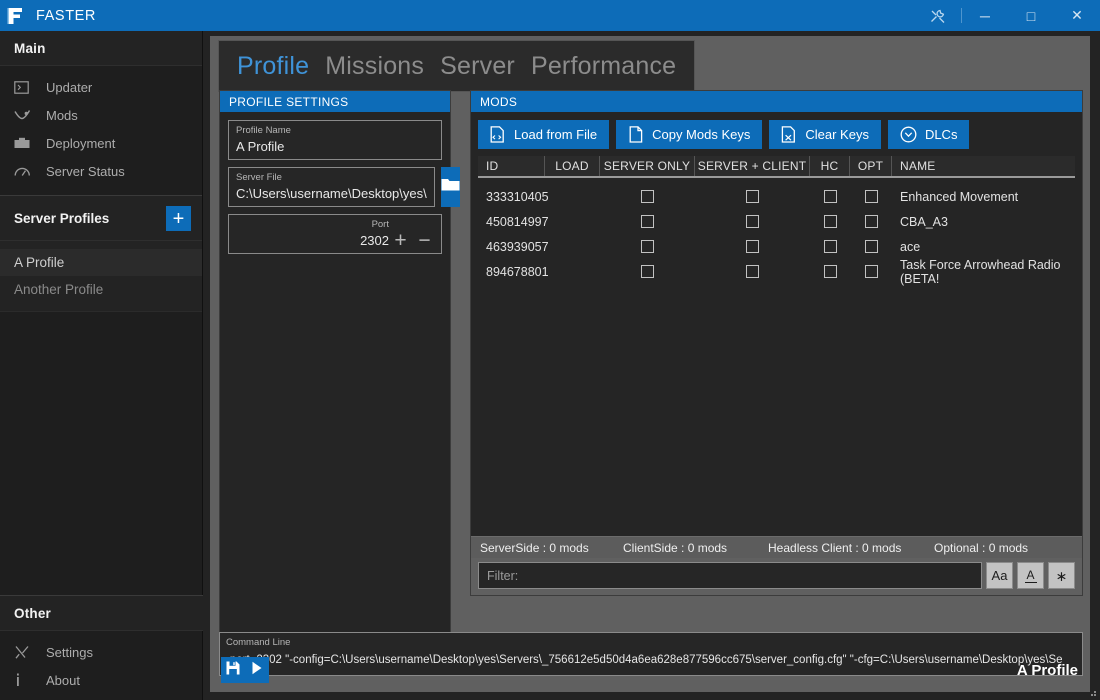 The image size is (1100, 700). I want to click on copy-mods-keys-button: Copy Mods Keys, so click(689, 134).